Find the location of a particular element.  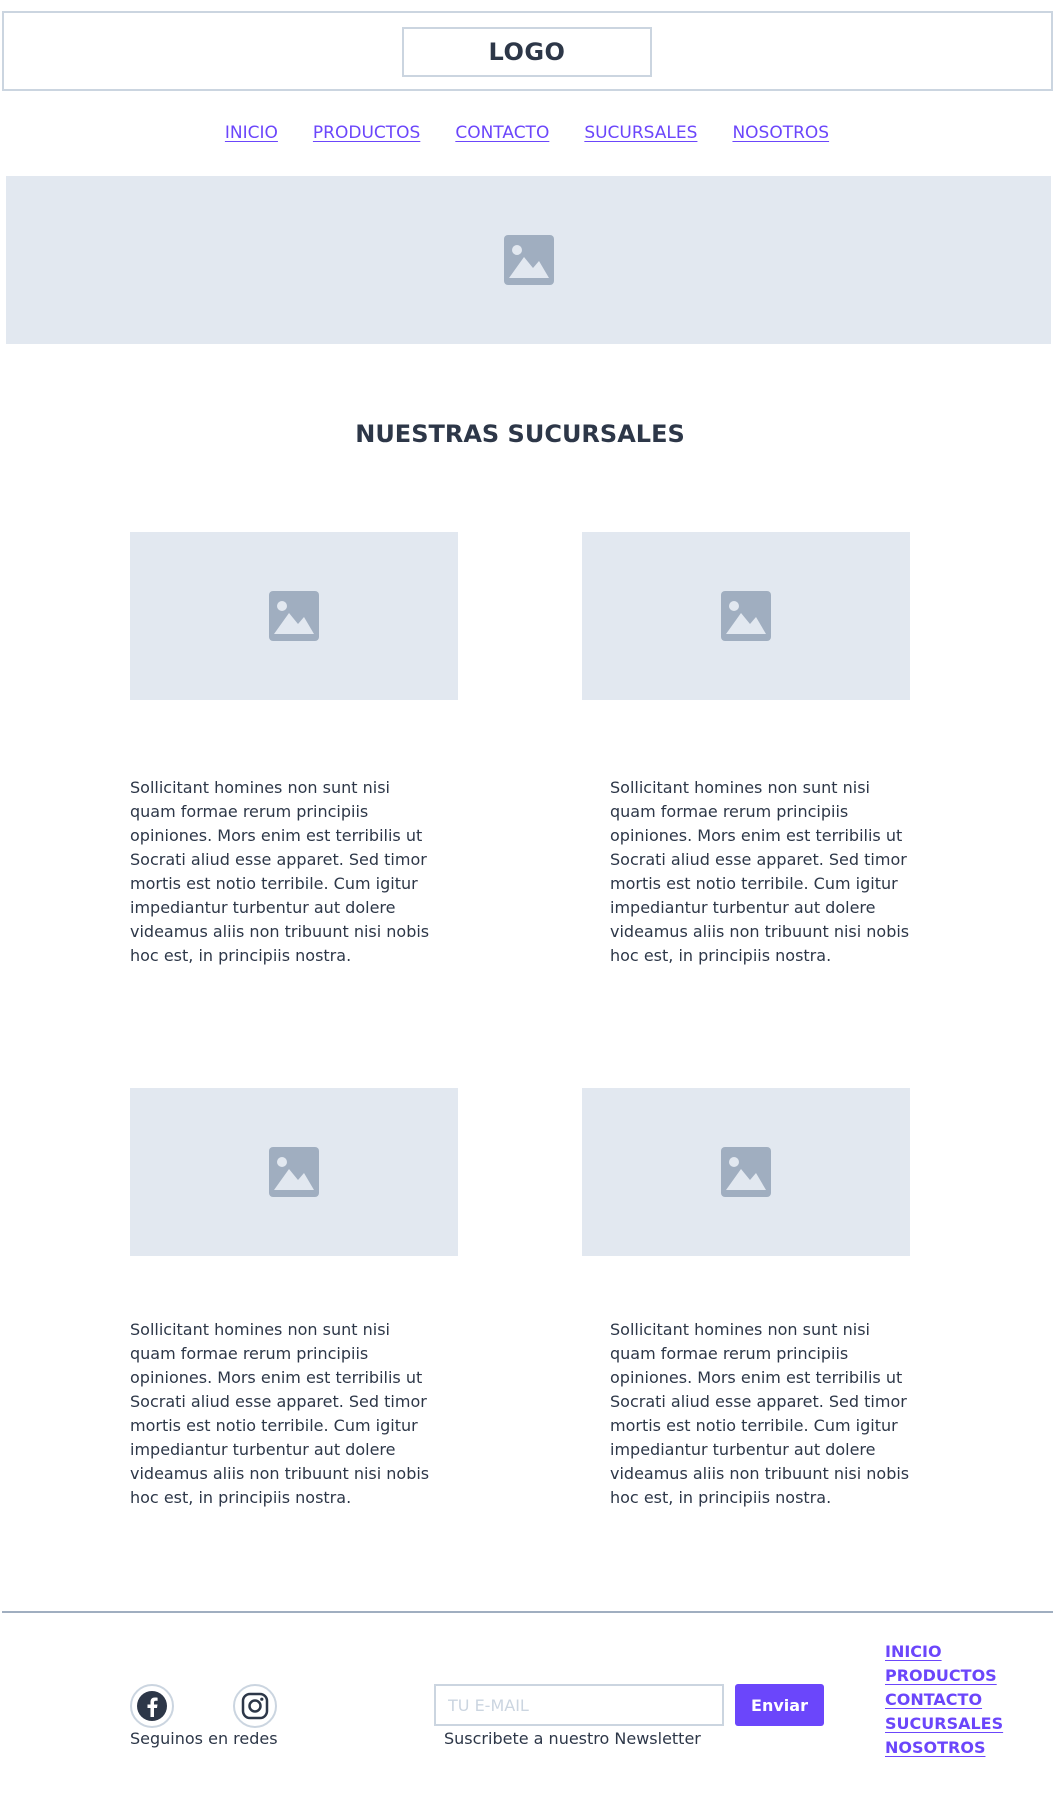

nav-link-nosotros: NOSOTROS is located at coordinates (780, 136).